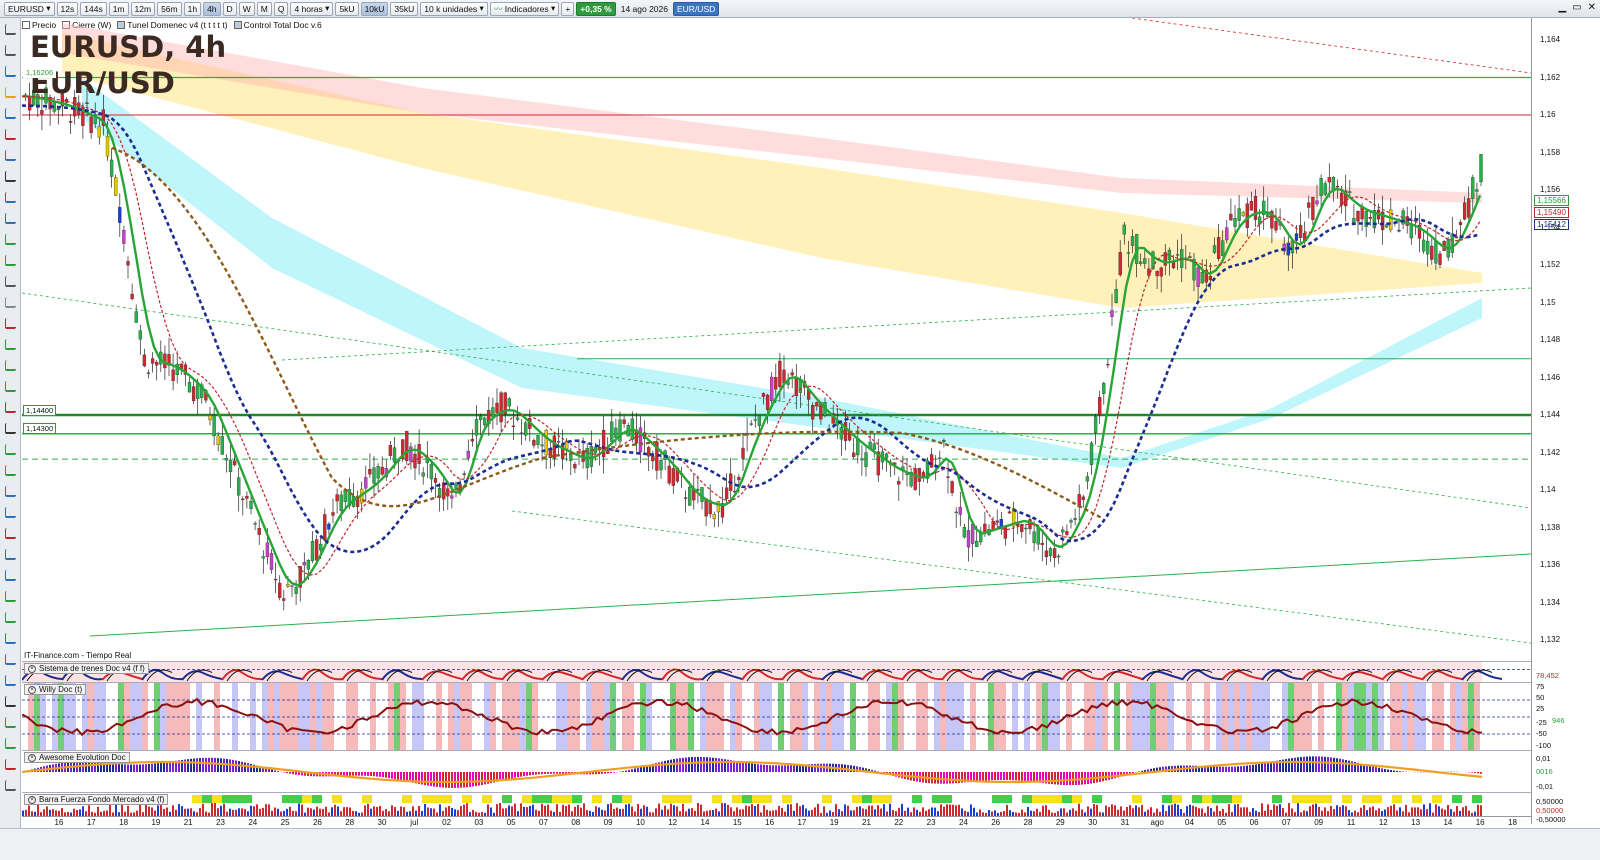  I want to click on close-icon: ✕, so click(1592, 7).